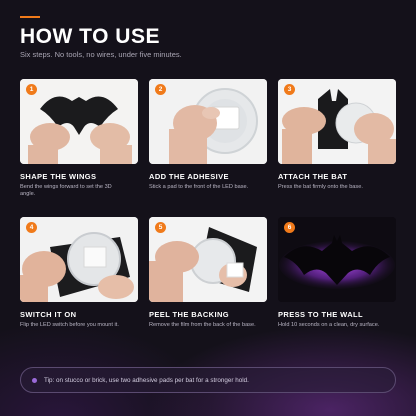 The height and width of the screenshot is (416, 416). What do you see at coordinates (313, 176) in the screenshot?
I see `step-title: ATTACH THE BAT` at bounding box center [313, 176].